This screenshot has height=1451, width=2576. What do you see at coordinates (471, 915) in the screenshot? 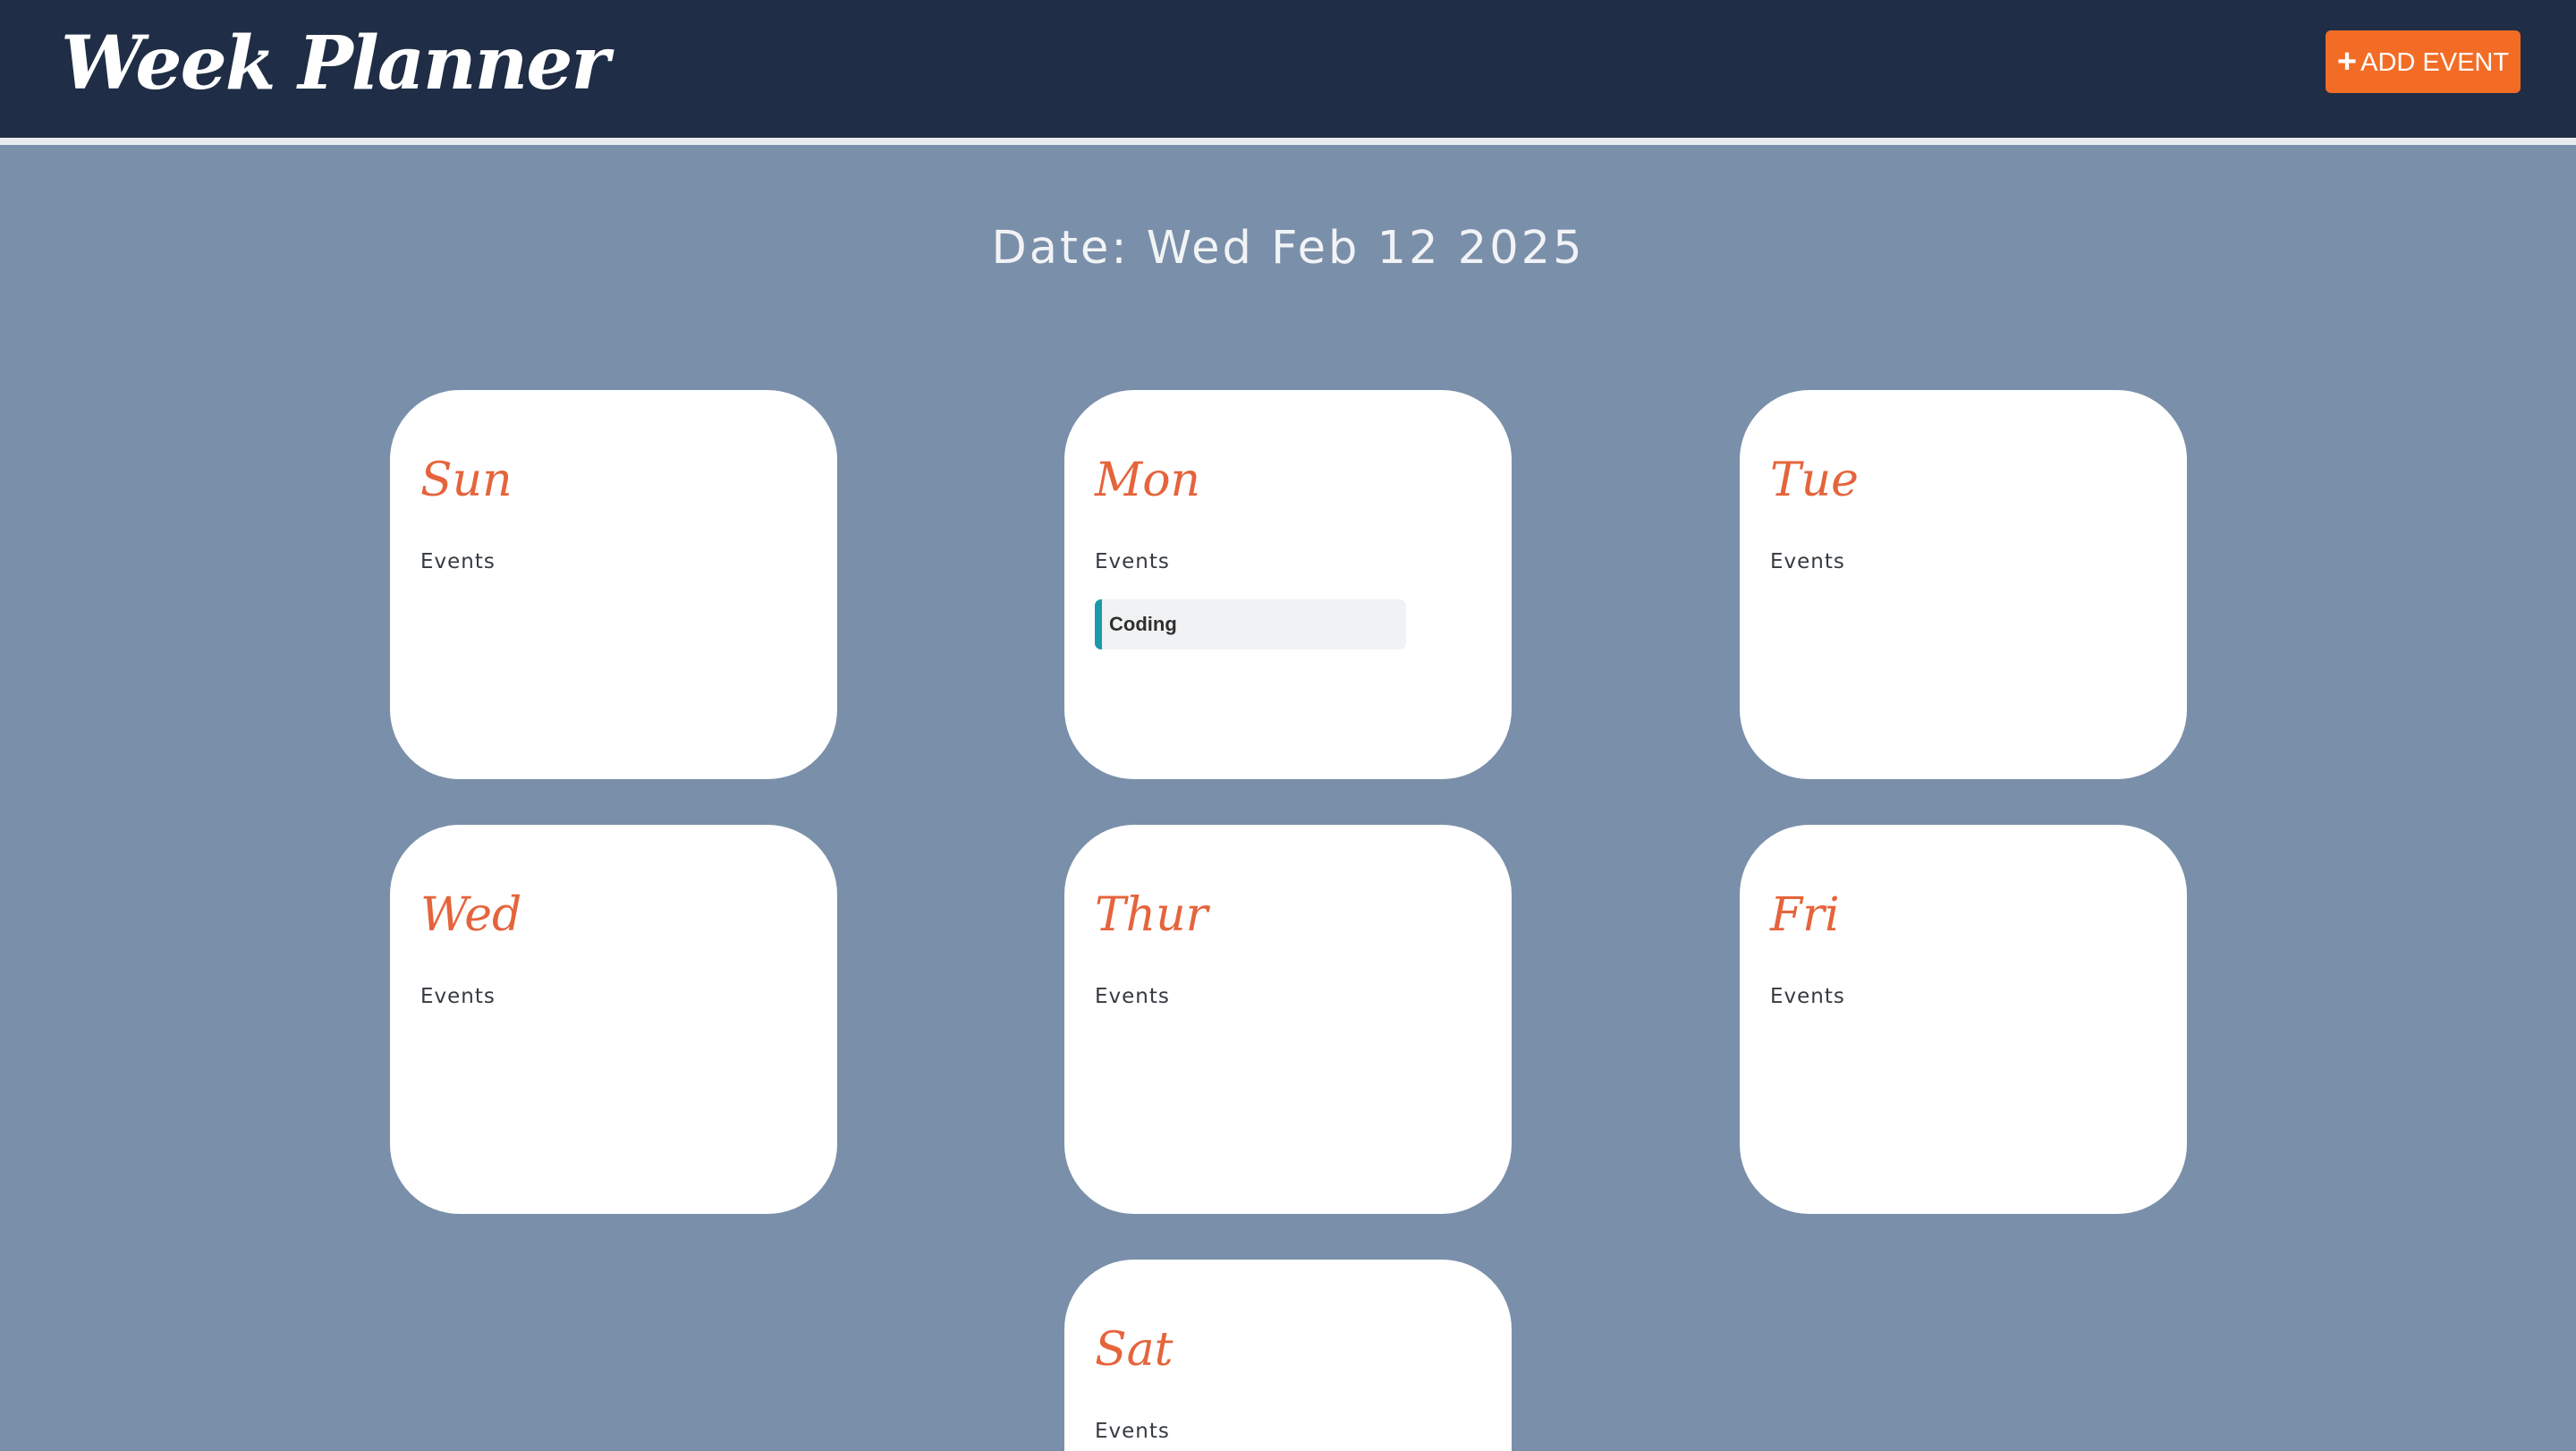
I see `day-name: Wed` at bounding box center [471, 915].